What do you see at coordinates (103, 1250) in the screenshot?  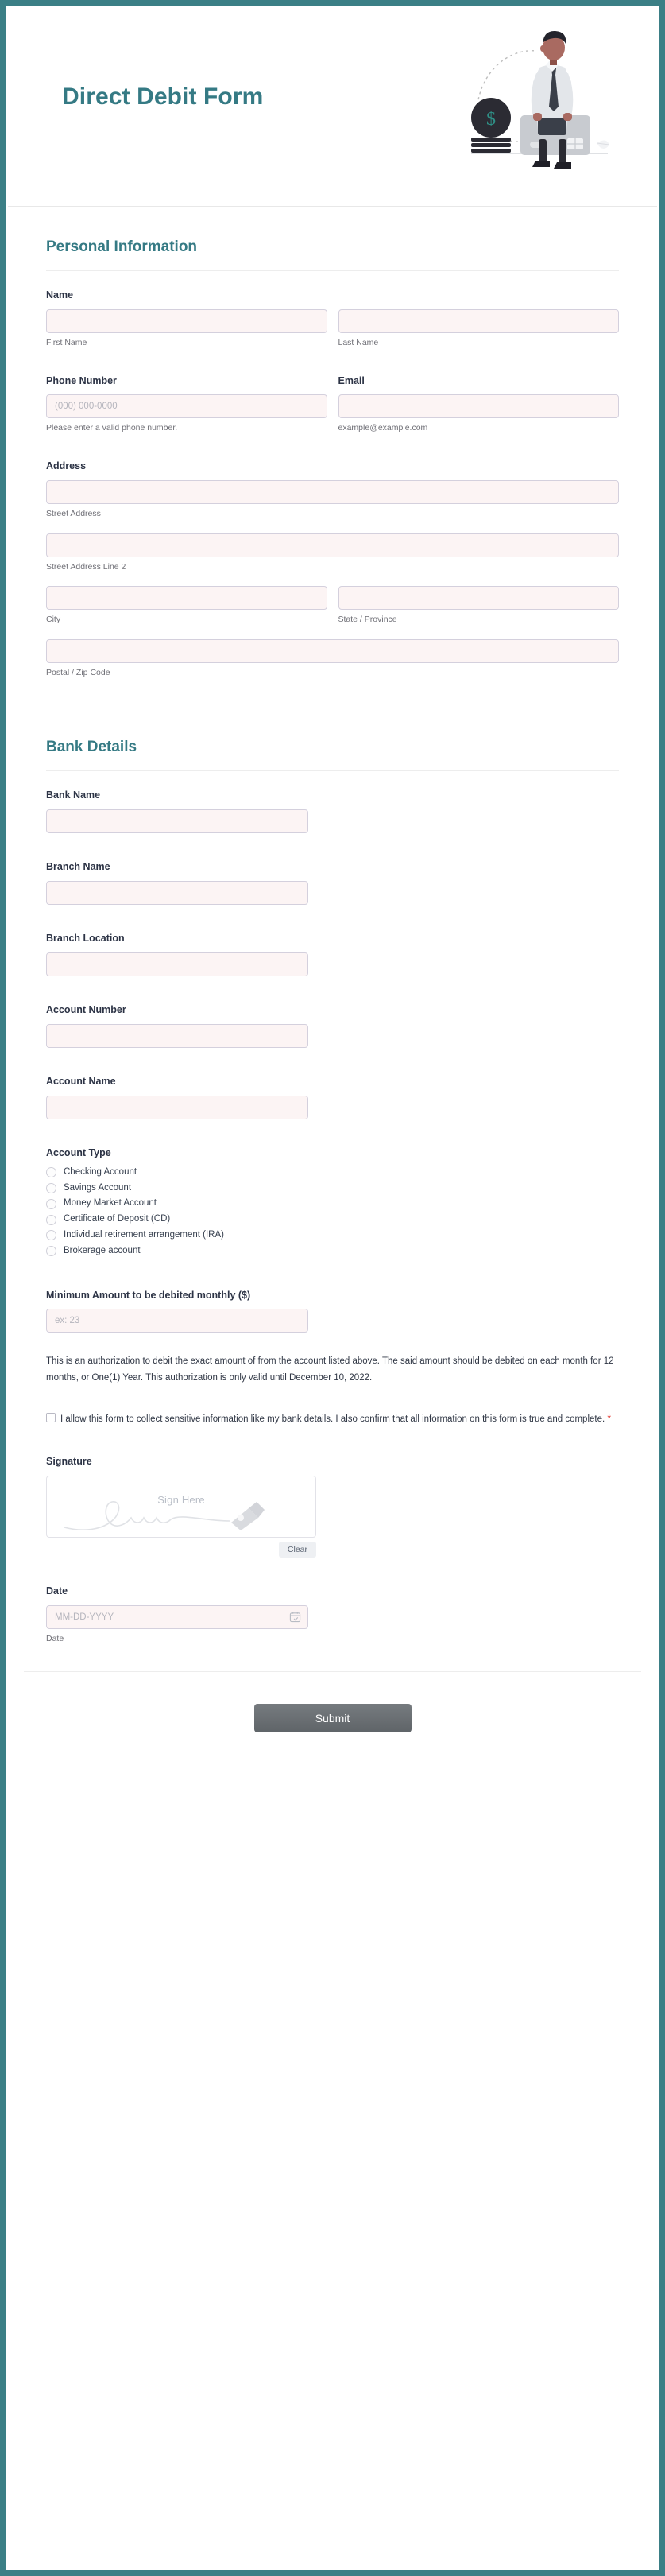 I see `radio-label: Brokerage account` at bounding box center [103, 1250].